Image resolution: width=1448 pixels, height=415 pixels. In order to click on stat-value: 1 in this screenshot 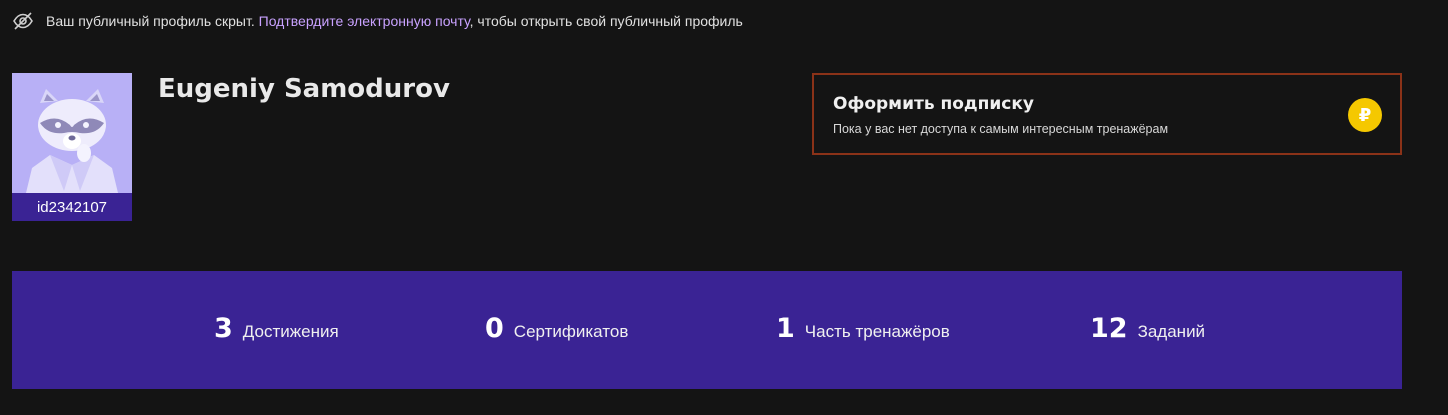, I will do `click(785, 328)`.